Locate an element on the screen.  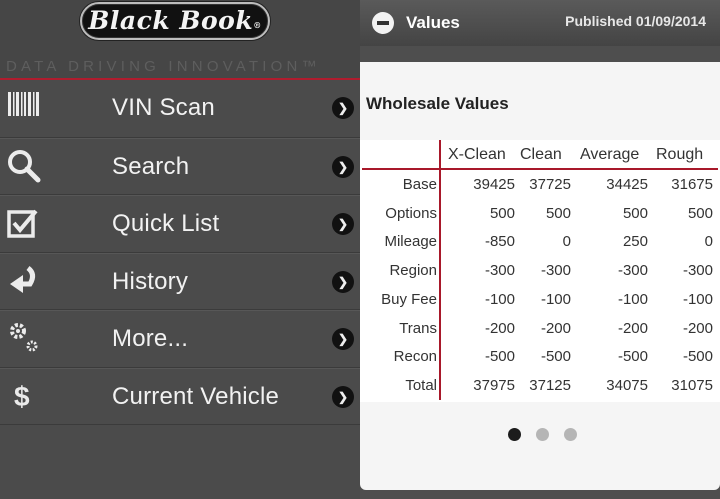
menu-label-vin-scan: VIN Scan is located at coordinates (163, 107).